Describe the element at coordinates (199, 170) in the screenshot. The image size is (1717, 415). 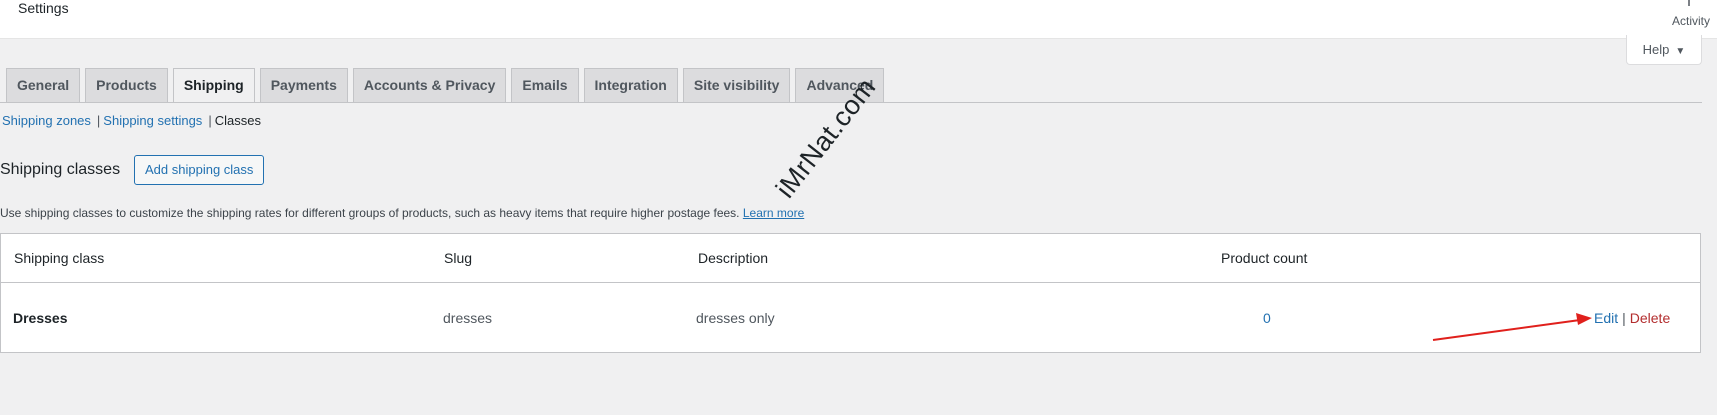
I see `add-shipping-class-button: Add shipping class` at that location.